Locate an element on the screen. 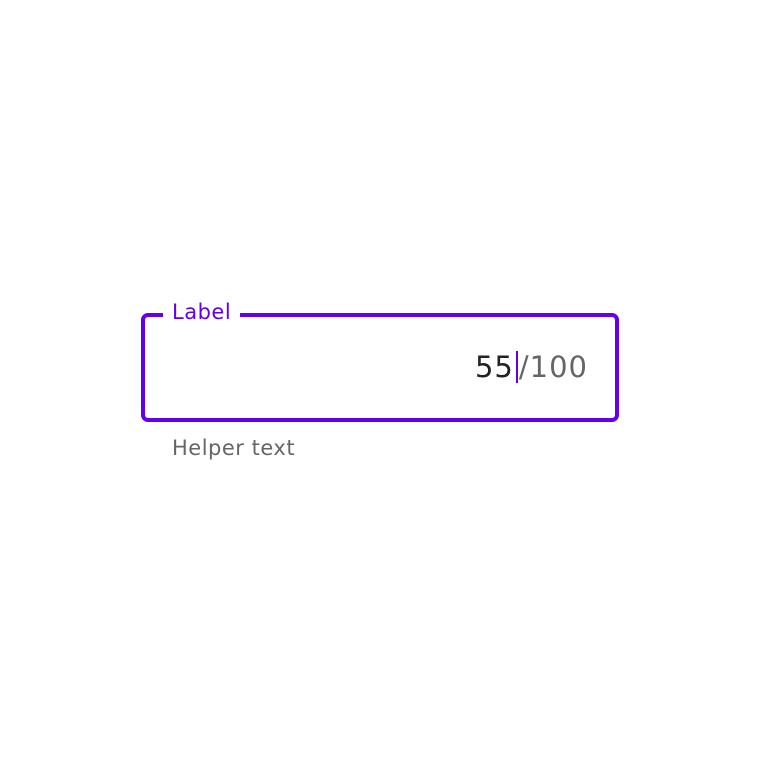 This screenshot has height=760, width=760. text-field-input: 55 /100 is located at coordinates (531, 367).